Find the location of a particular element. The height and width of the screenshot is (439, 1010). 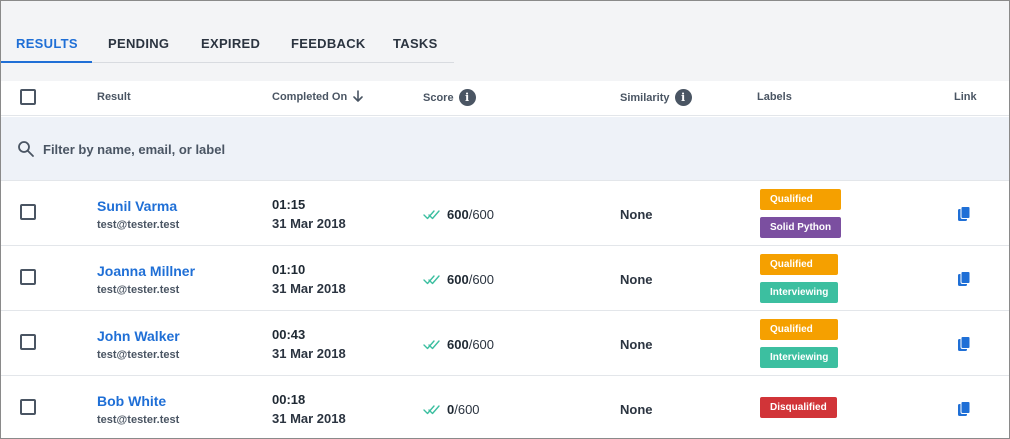

column-completed-on-label: Completed On is located at coordinates (310, 96).